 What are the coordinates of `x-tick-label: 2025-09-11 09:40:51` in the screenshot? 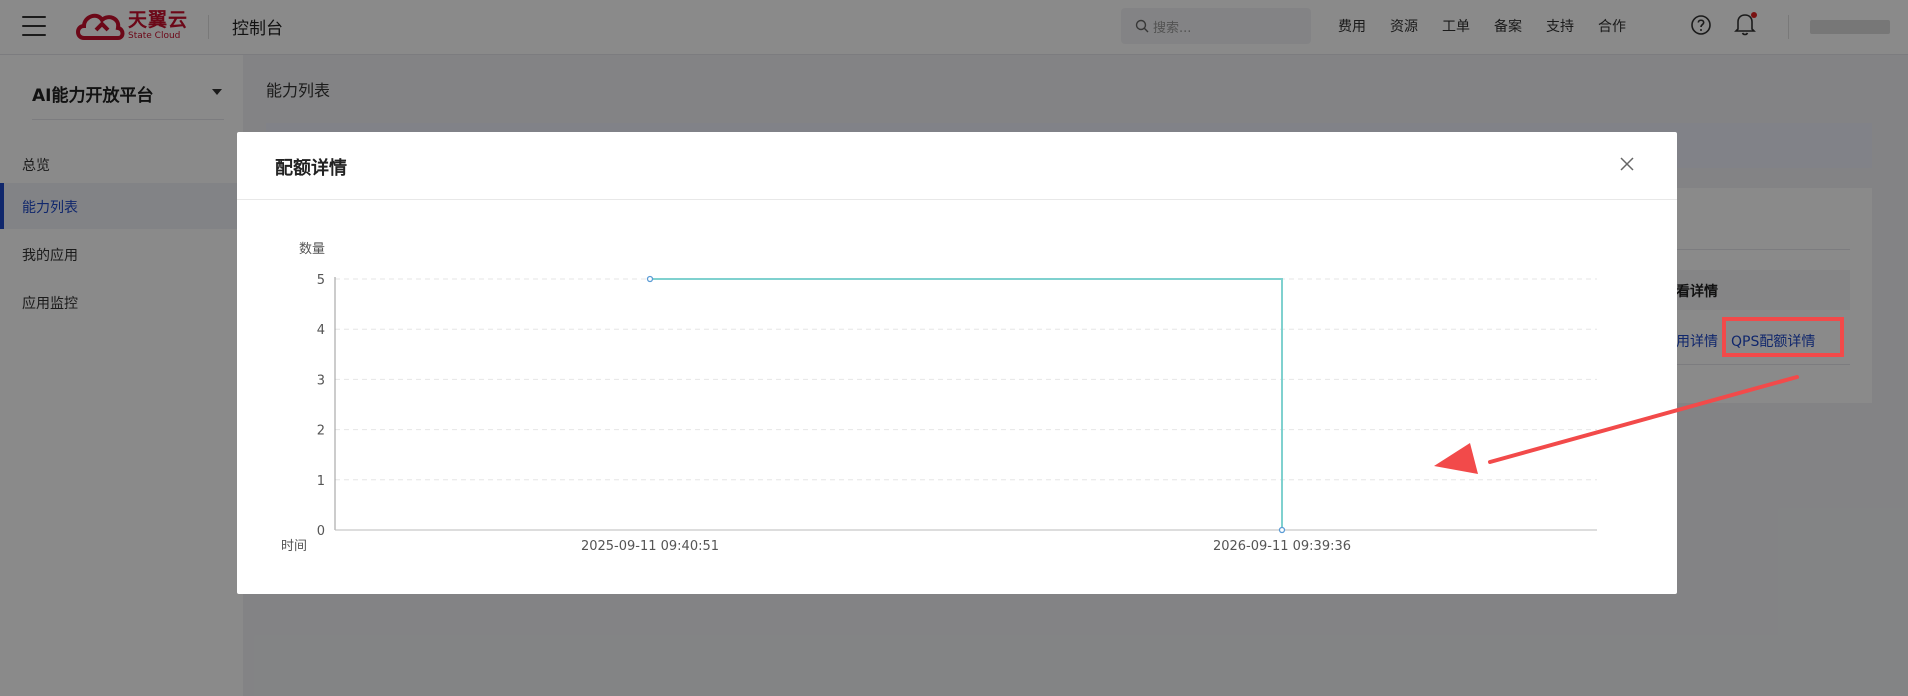 It's located at (650, 546).